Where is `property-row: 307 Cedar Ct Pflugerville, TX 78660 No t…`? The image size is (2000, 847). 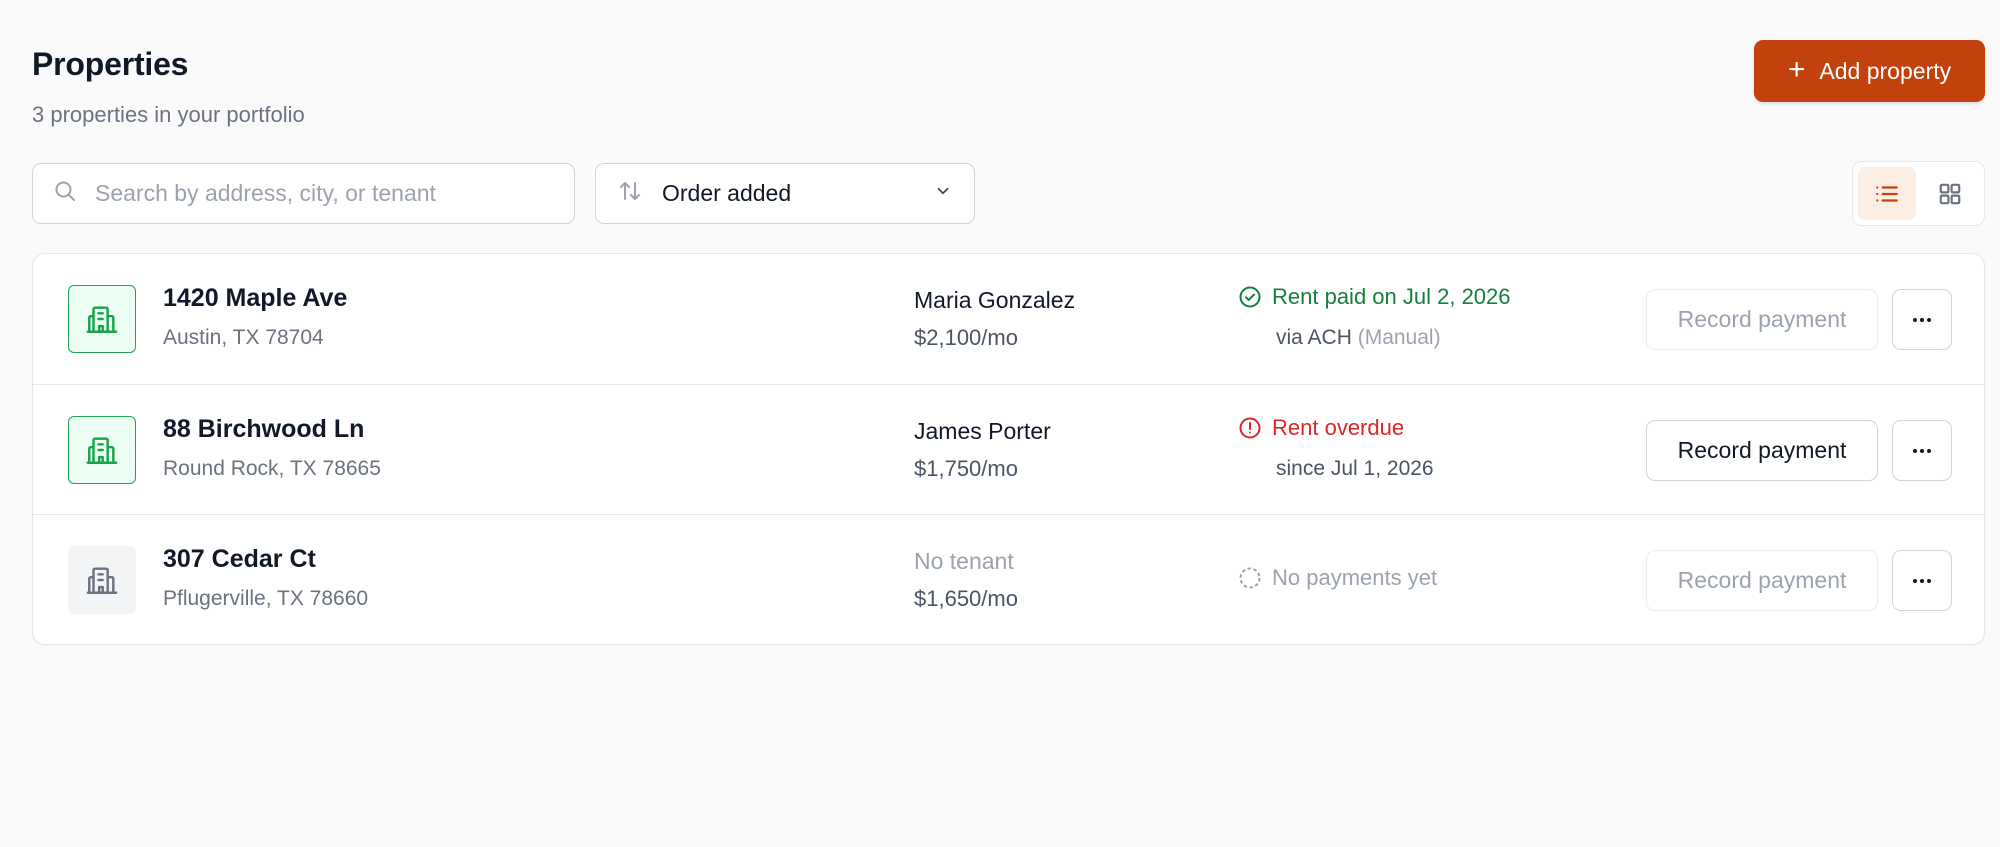
property-row: 307 Cedar Ct Pflugerville, TX 78660 No t… is located at coordinates (1008, 579).